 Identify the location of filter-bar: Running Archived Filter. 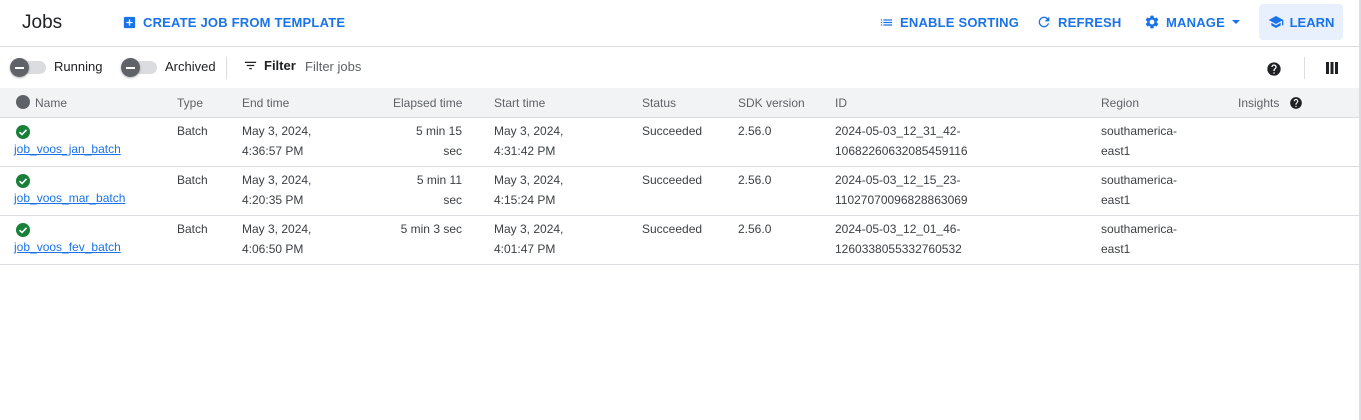
(679, 68).